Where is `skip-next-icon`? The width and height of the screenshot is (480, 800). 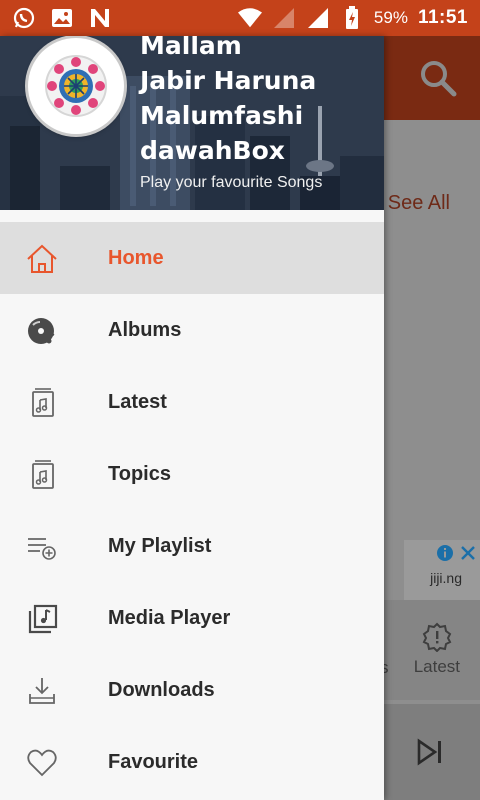
skip-next-icon is located at coordinates (431, 754).